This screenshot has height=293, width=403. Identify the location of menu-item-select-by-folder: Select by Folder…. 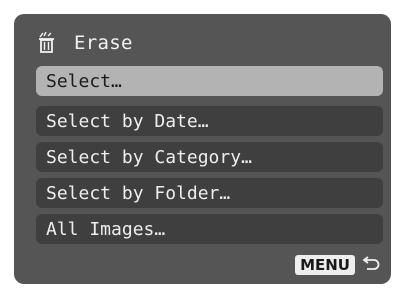
(209, 193).